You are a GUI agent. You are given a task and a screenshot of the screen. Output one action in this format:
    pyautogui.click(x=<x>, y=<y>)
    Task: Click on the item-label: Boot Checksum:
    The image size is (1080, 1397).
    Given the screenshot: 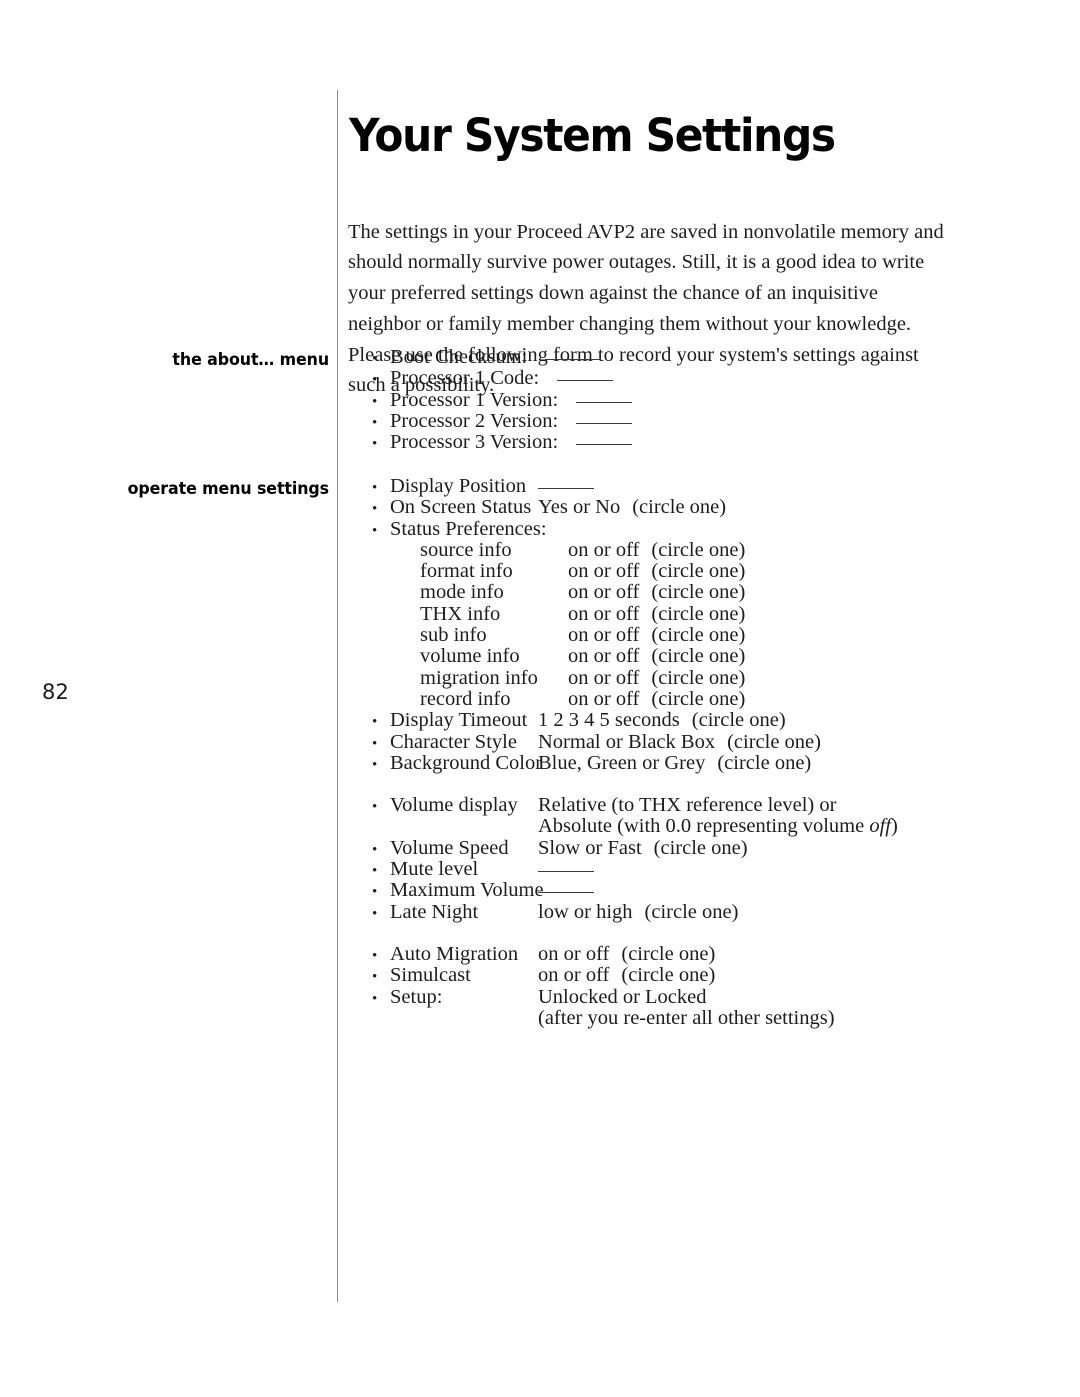 What is the action you would take?
    pyautogui.click(x=459, y=357)
    